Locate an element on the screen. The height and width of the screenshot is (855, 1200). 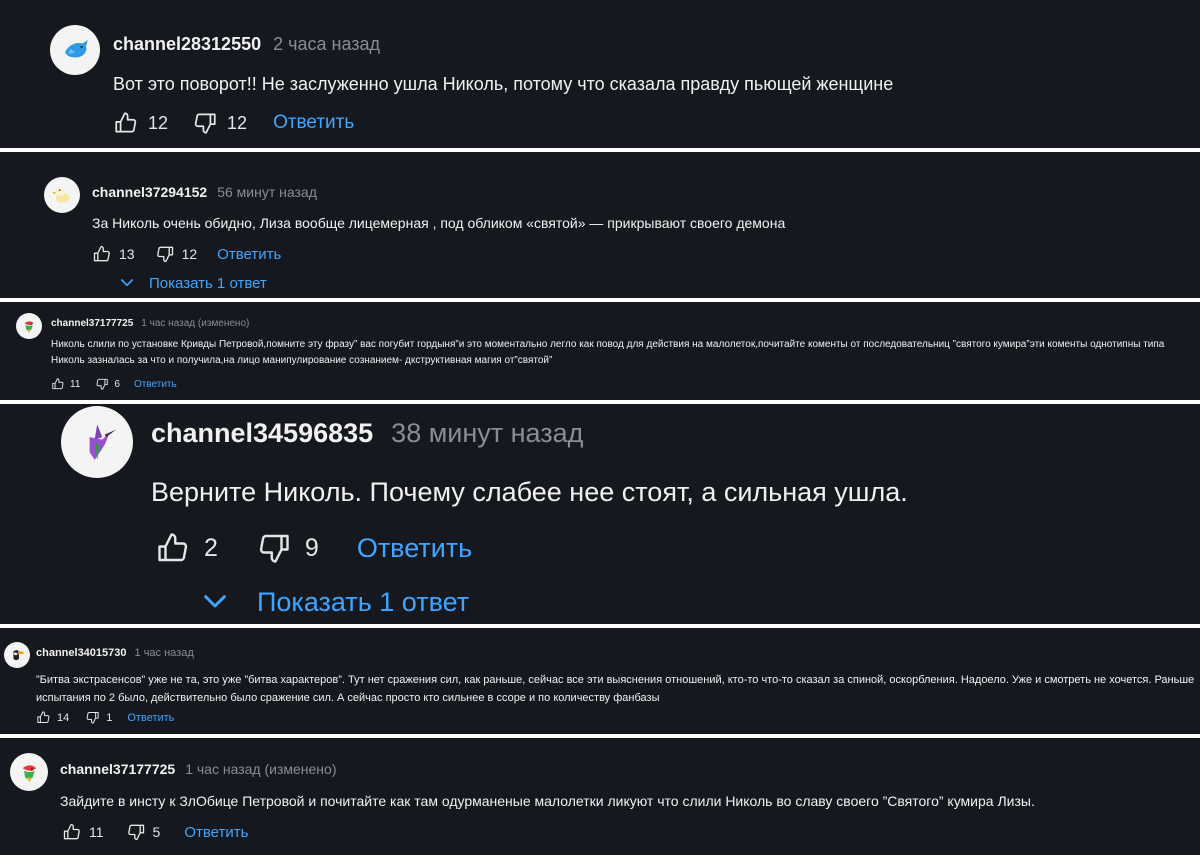
dislike-count: 5 is located at coordinates (156, 832).